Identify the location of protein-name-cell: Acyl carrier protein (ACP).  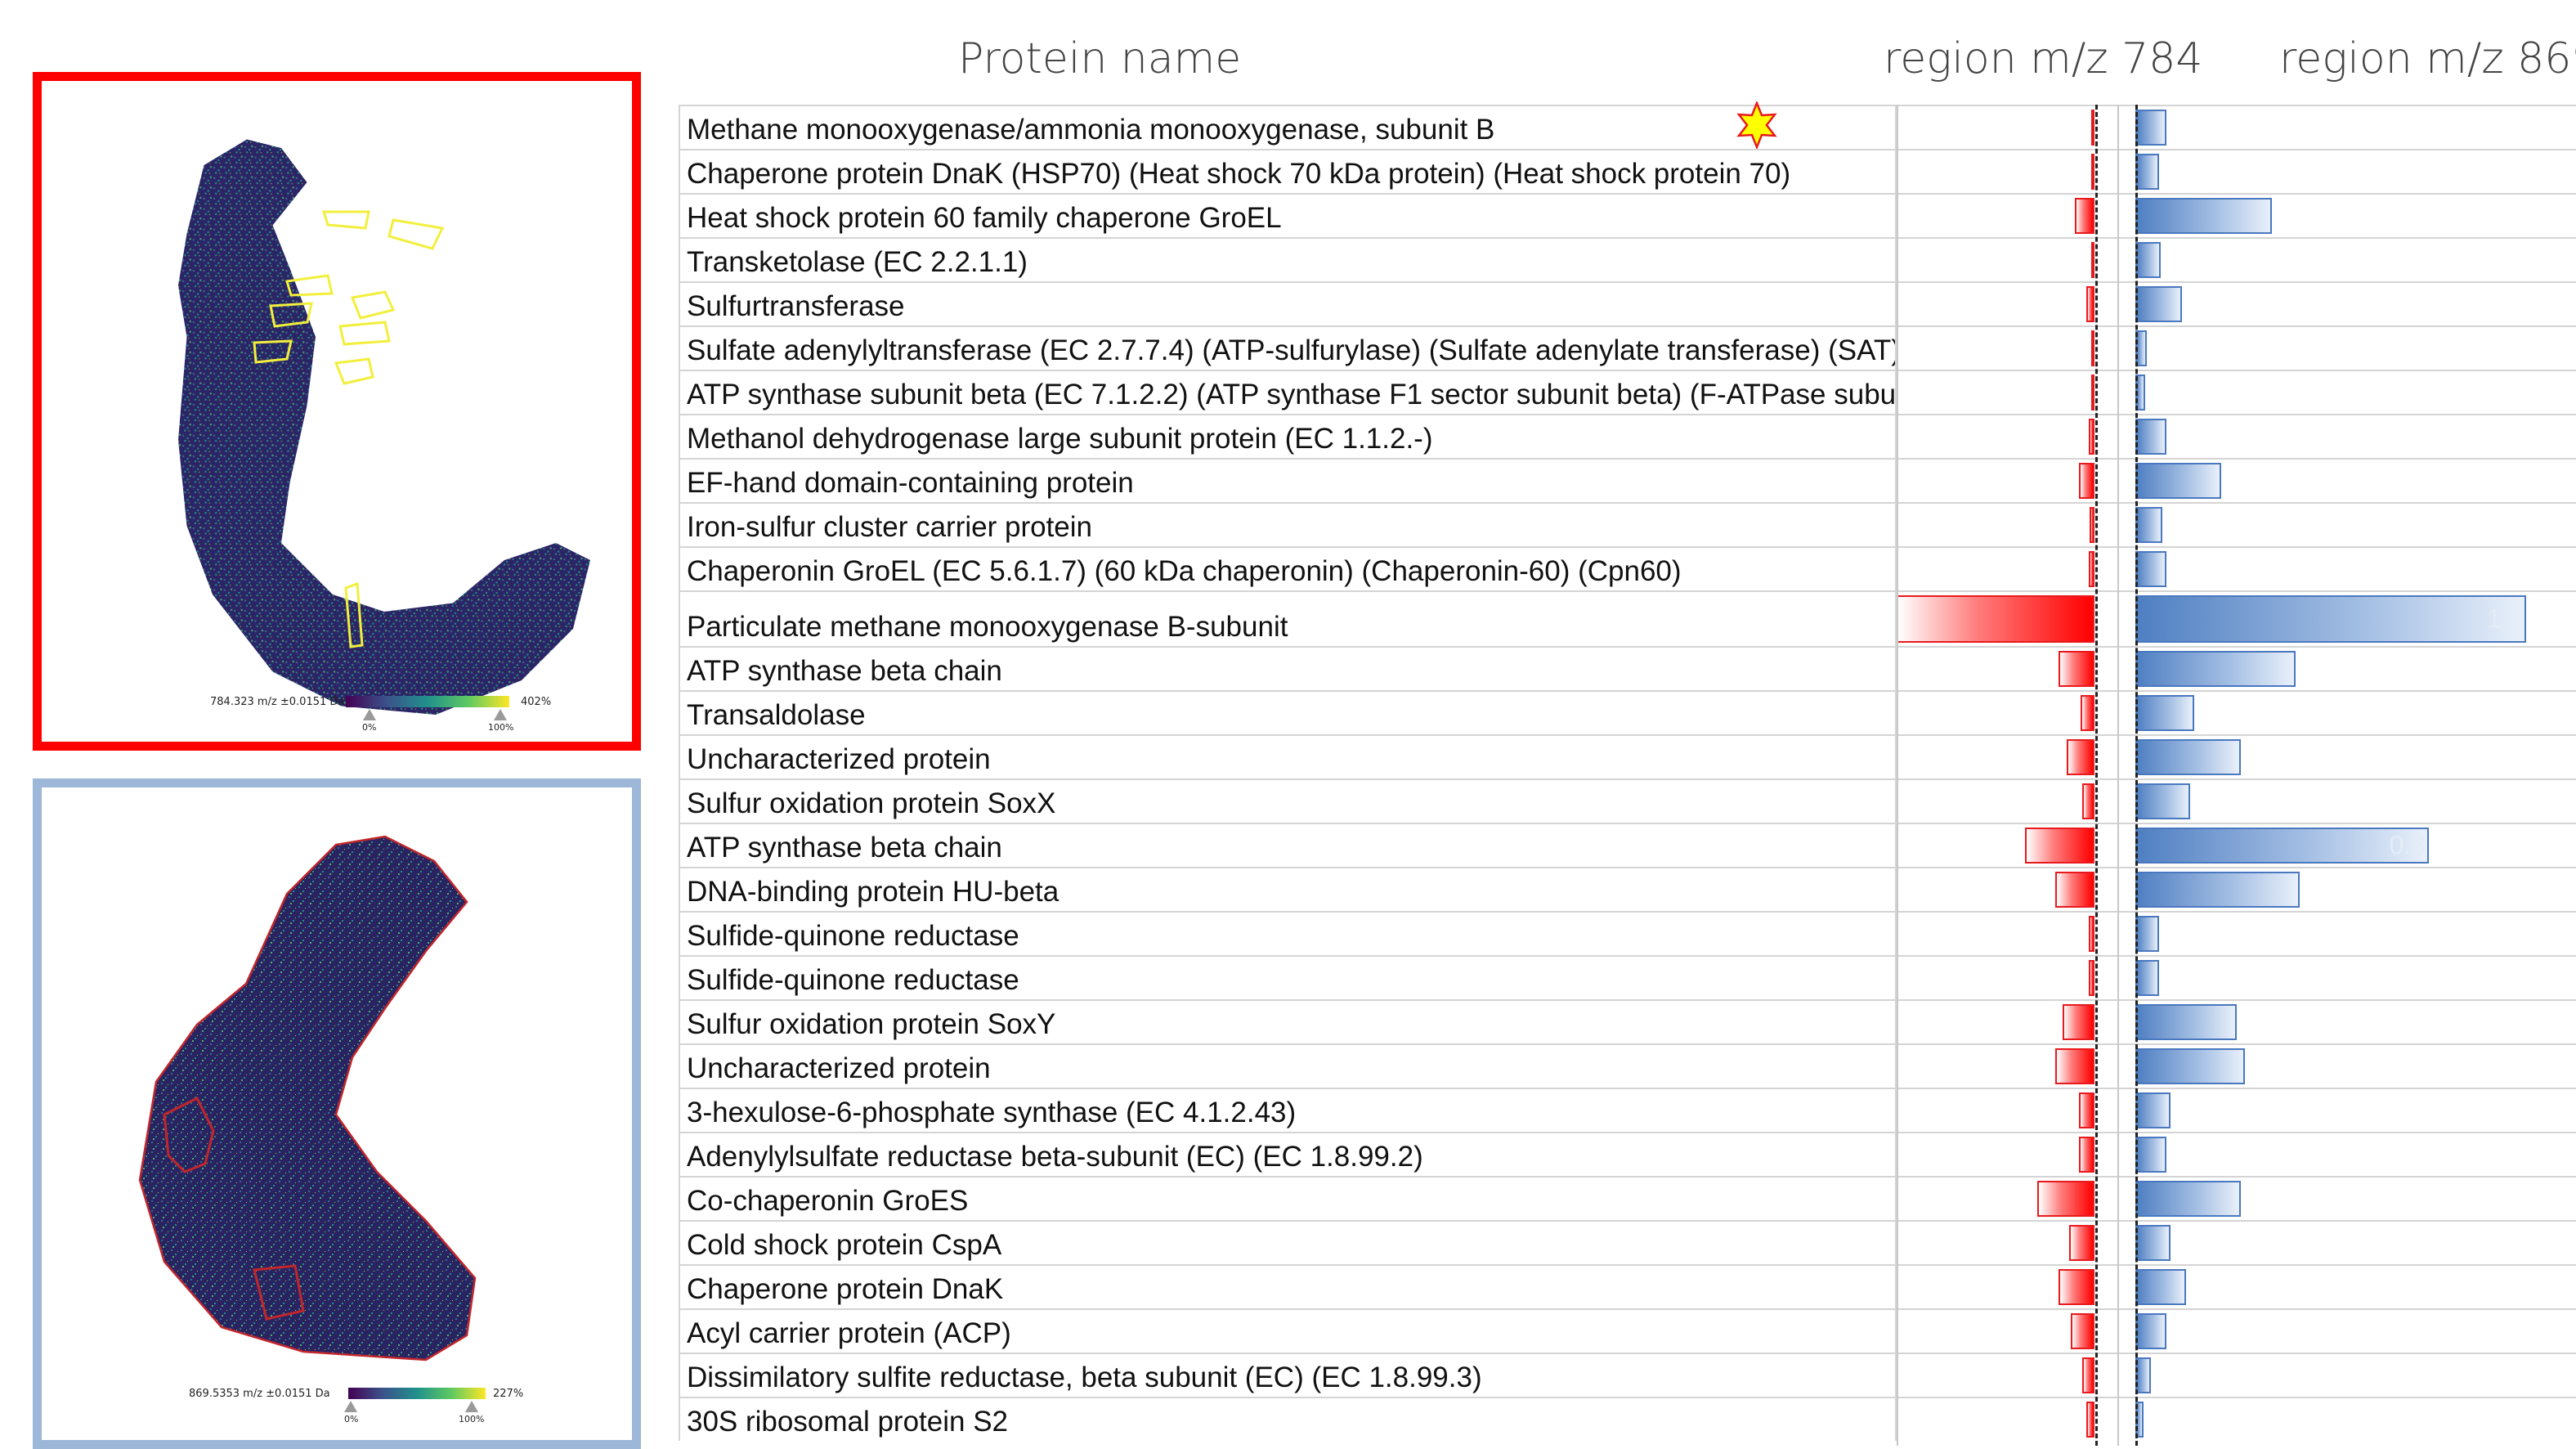
(1288, 1331).